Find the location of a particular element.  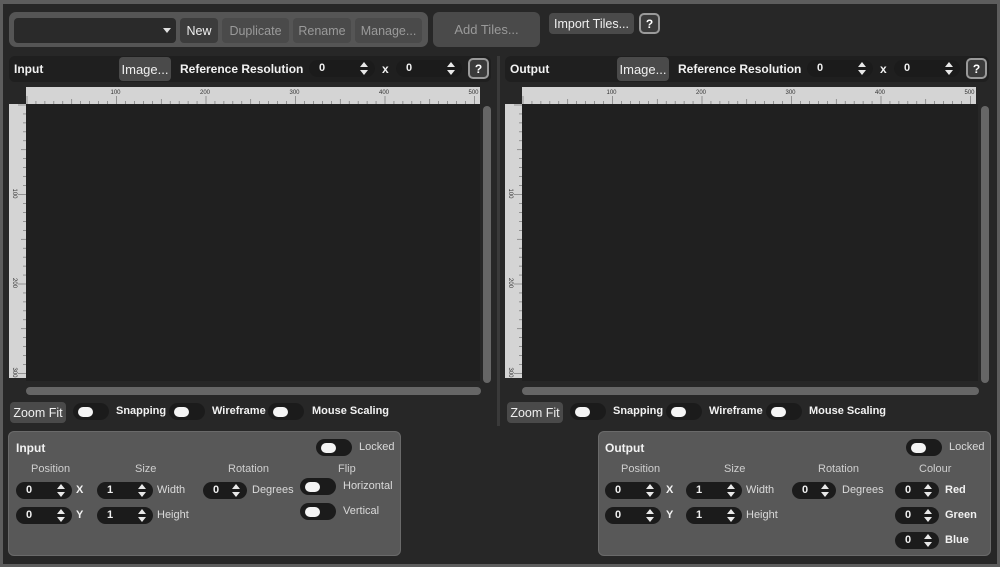

output-snapping-label: Snapping is located at coordinates (638, 411).